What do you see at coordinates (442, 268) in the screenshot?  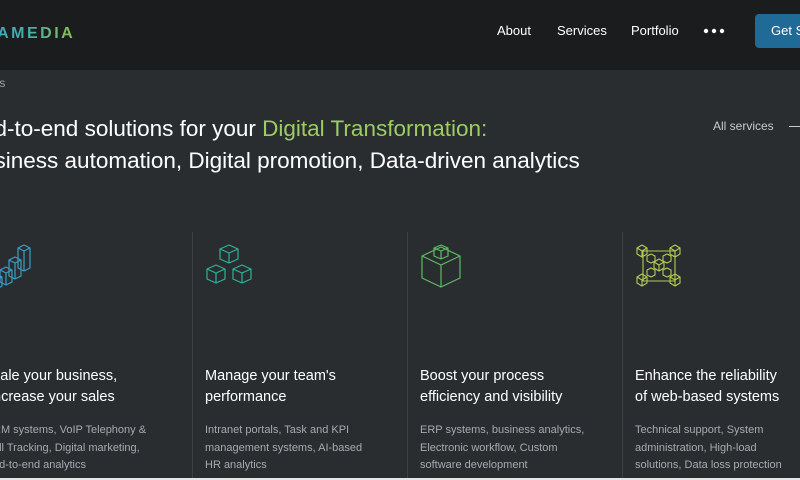 I see `cube-in-box-icon` at bounding box center [442, 268].